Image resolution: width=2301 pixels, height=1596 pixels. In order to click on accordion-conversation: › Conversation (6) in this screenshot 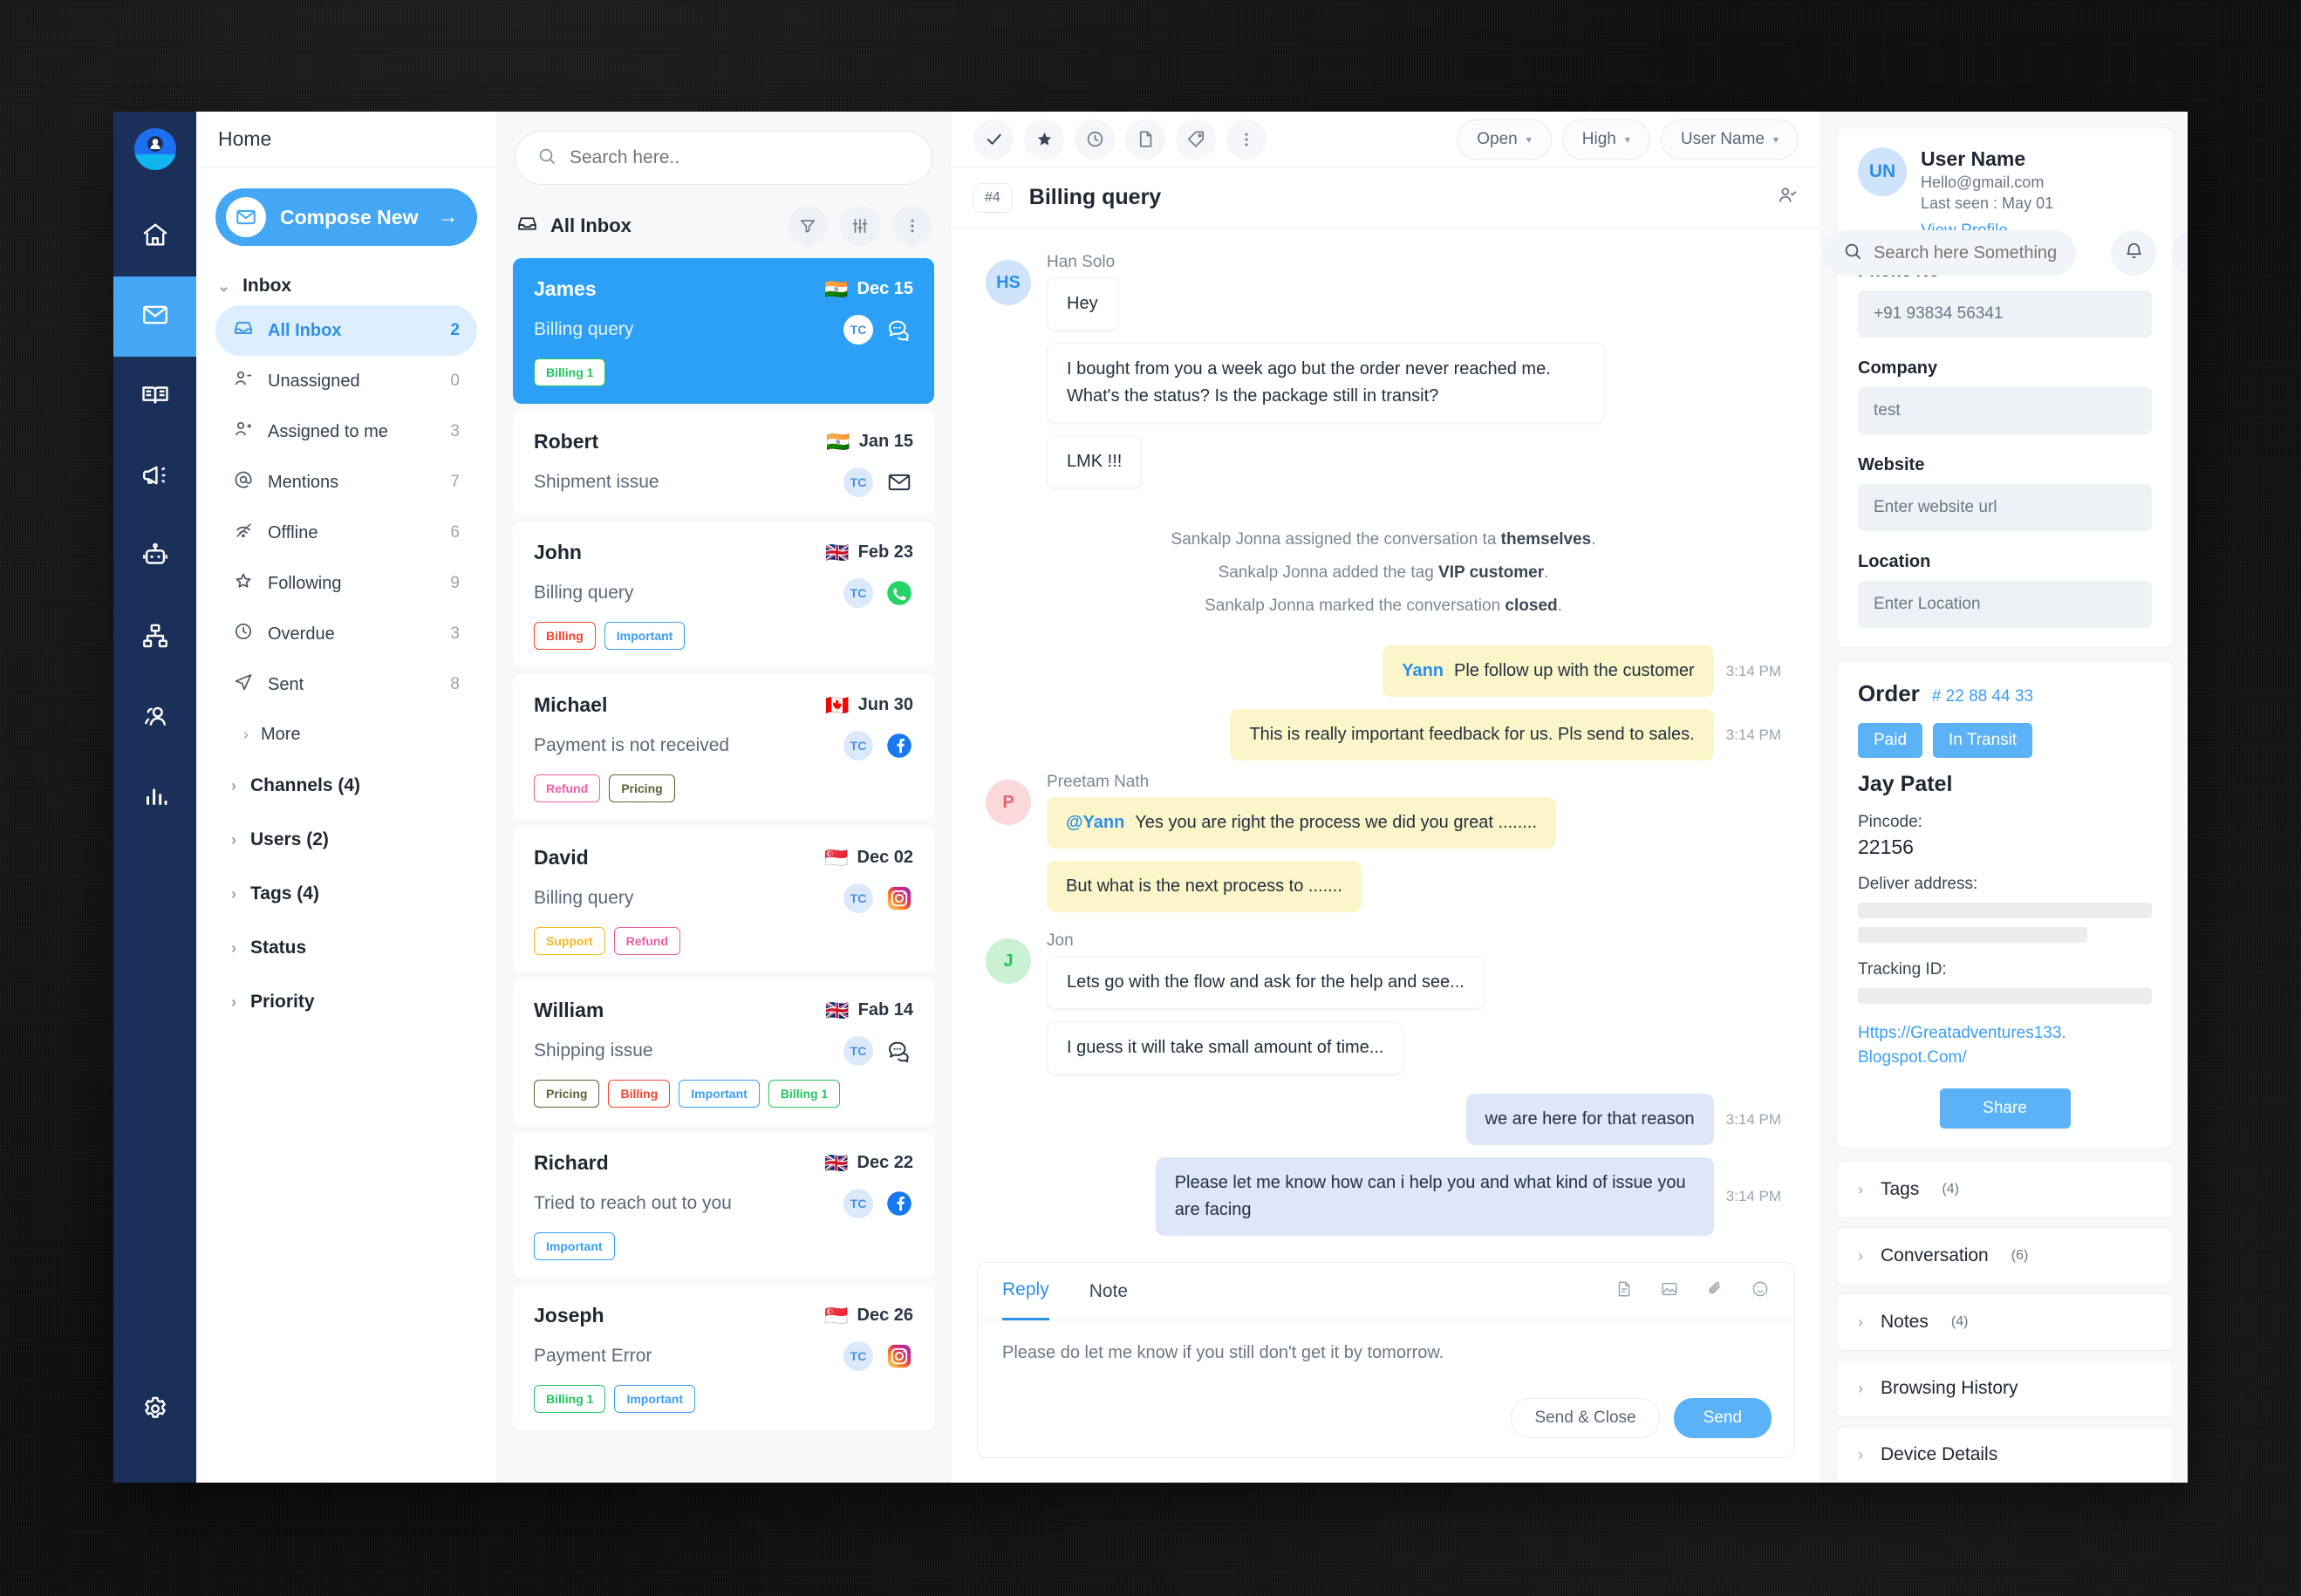, I will do `click(2005, 1257)`.